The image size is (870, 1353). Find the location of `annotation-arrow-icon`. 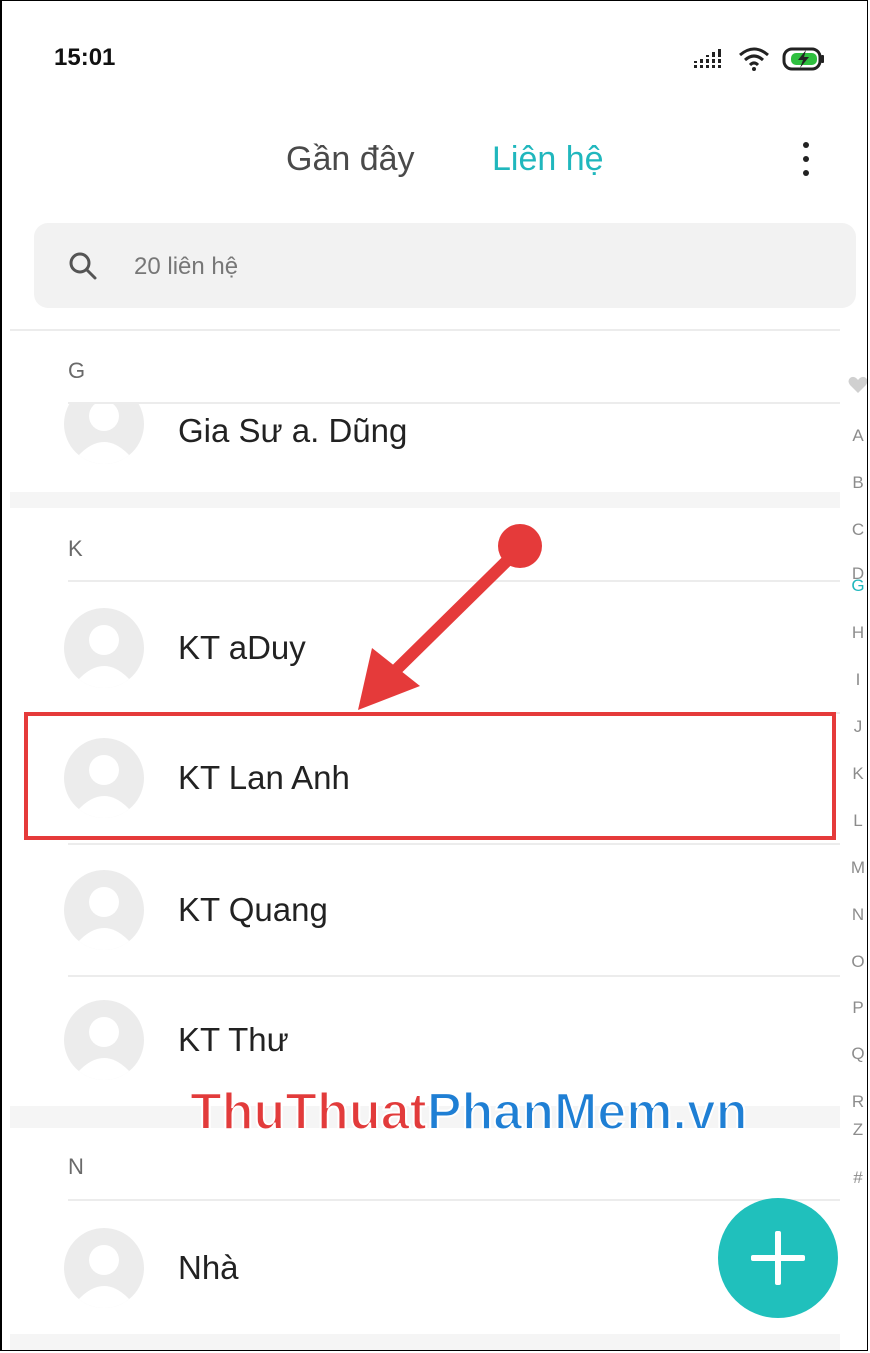

annotation-arrow-icon is located at coordinates (450, 617).